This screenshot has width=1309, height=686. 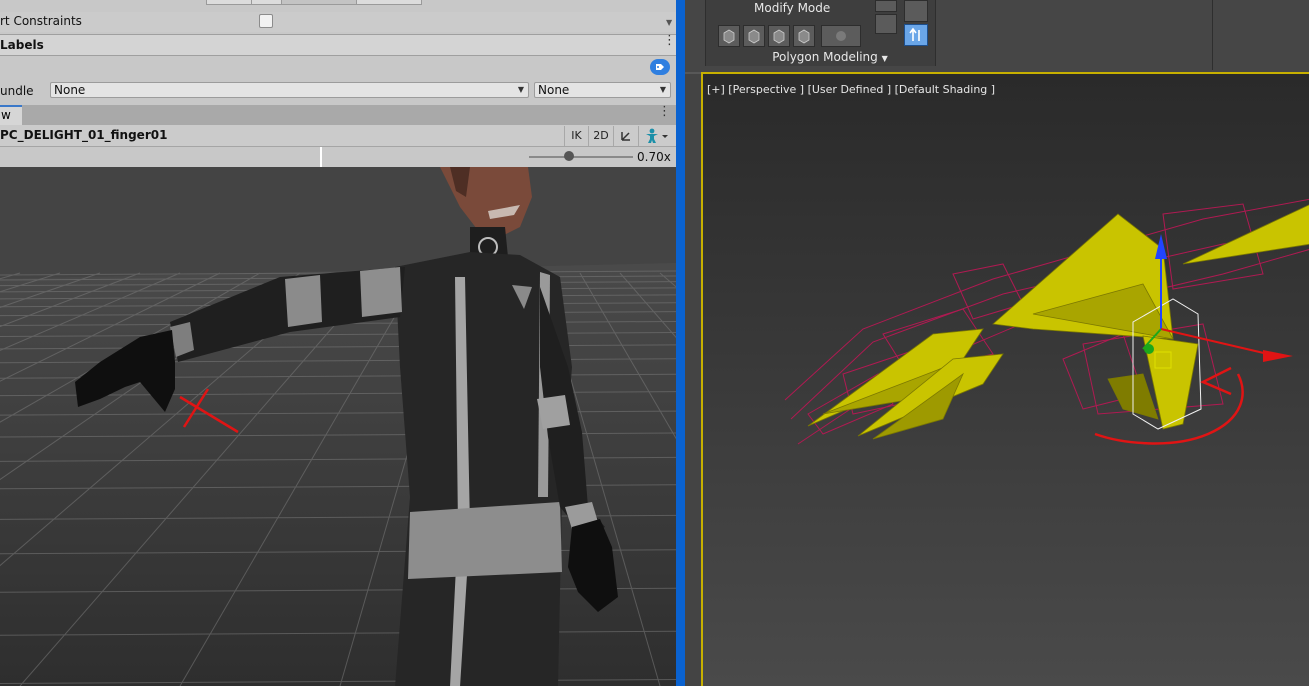 What do you see at coordinates (568, 156) in the screenshot?
I see `zoom-slider-handle` at bounding box center [568, 156].